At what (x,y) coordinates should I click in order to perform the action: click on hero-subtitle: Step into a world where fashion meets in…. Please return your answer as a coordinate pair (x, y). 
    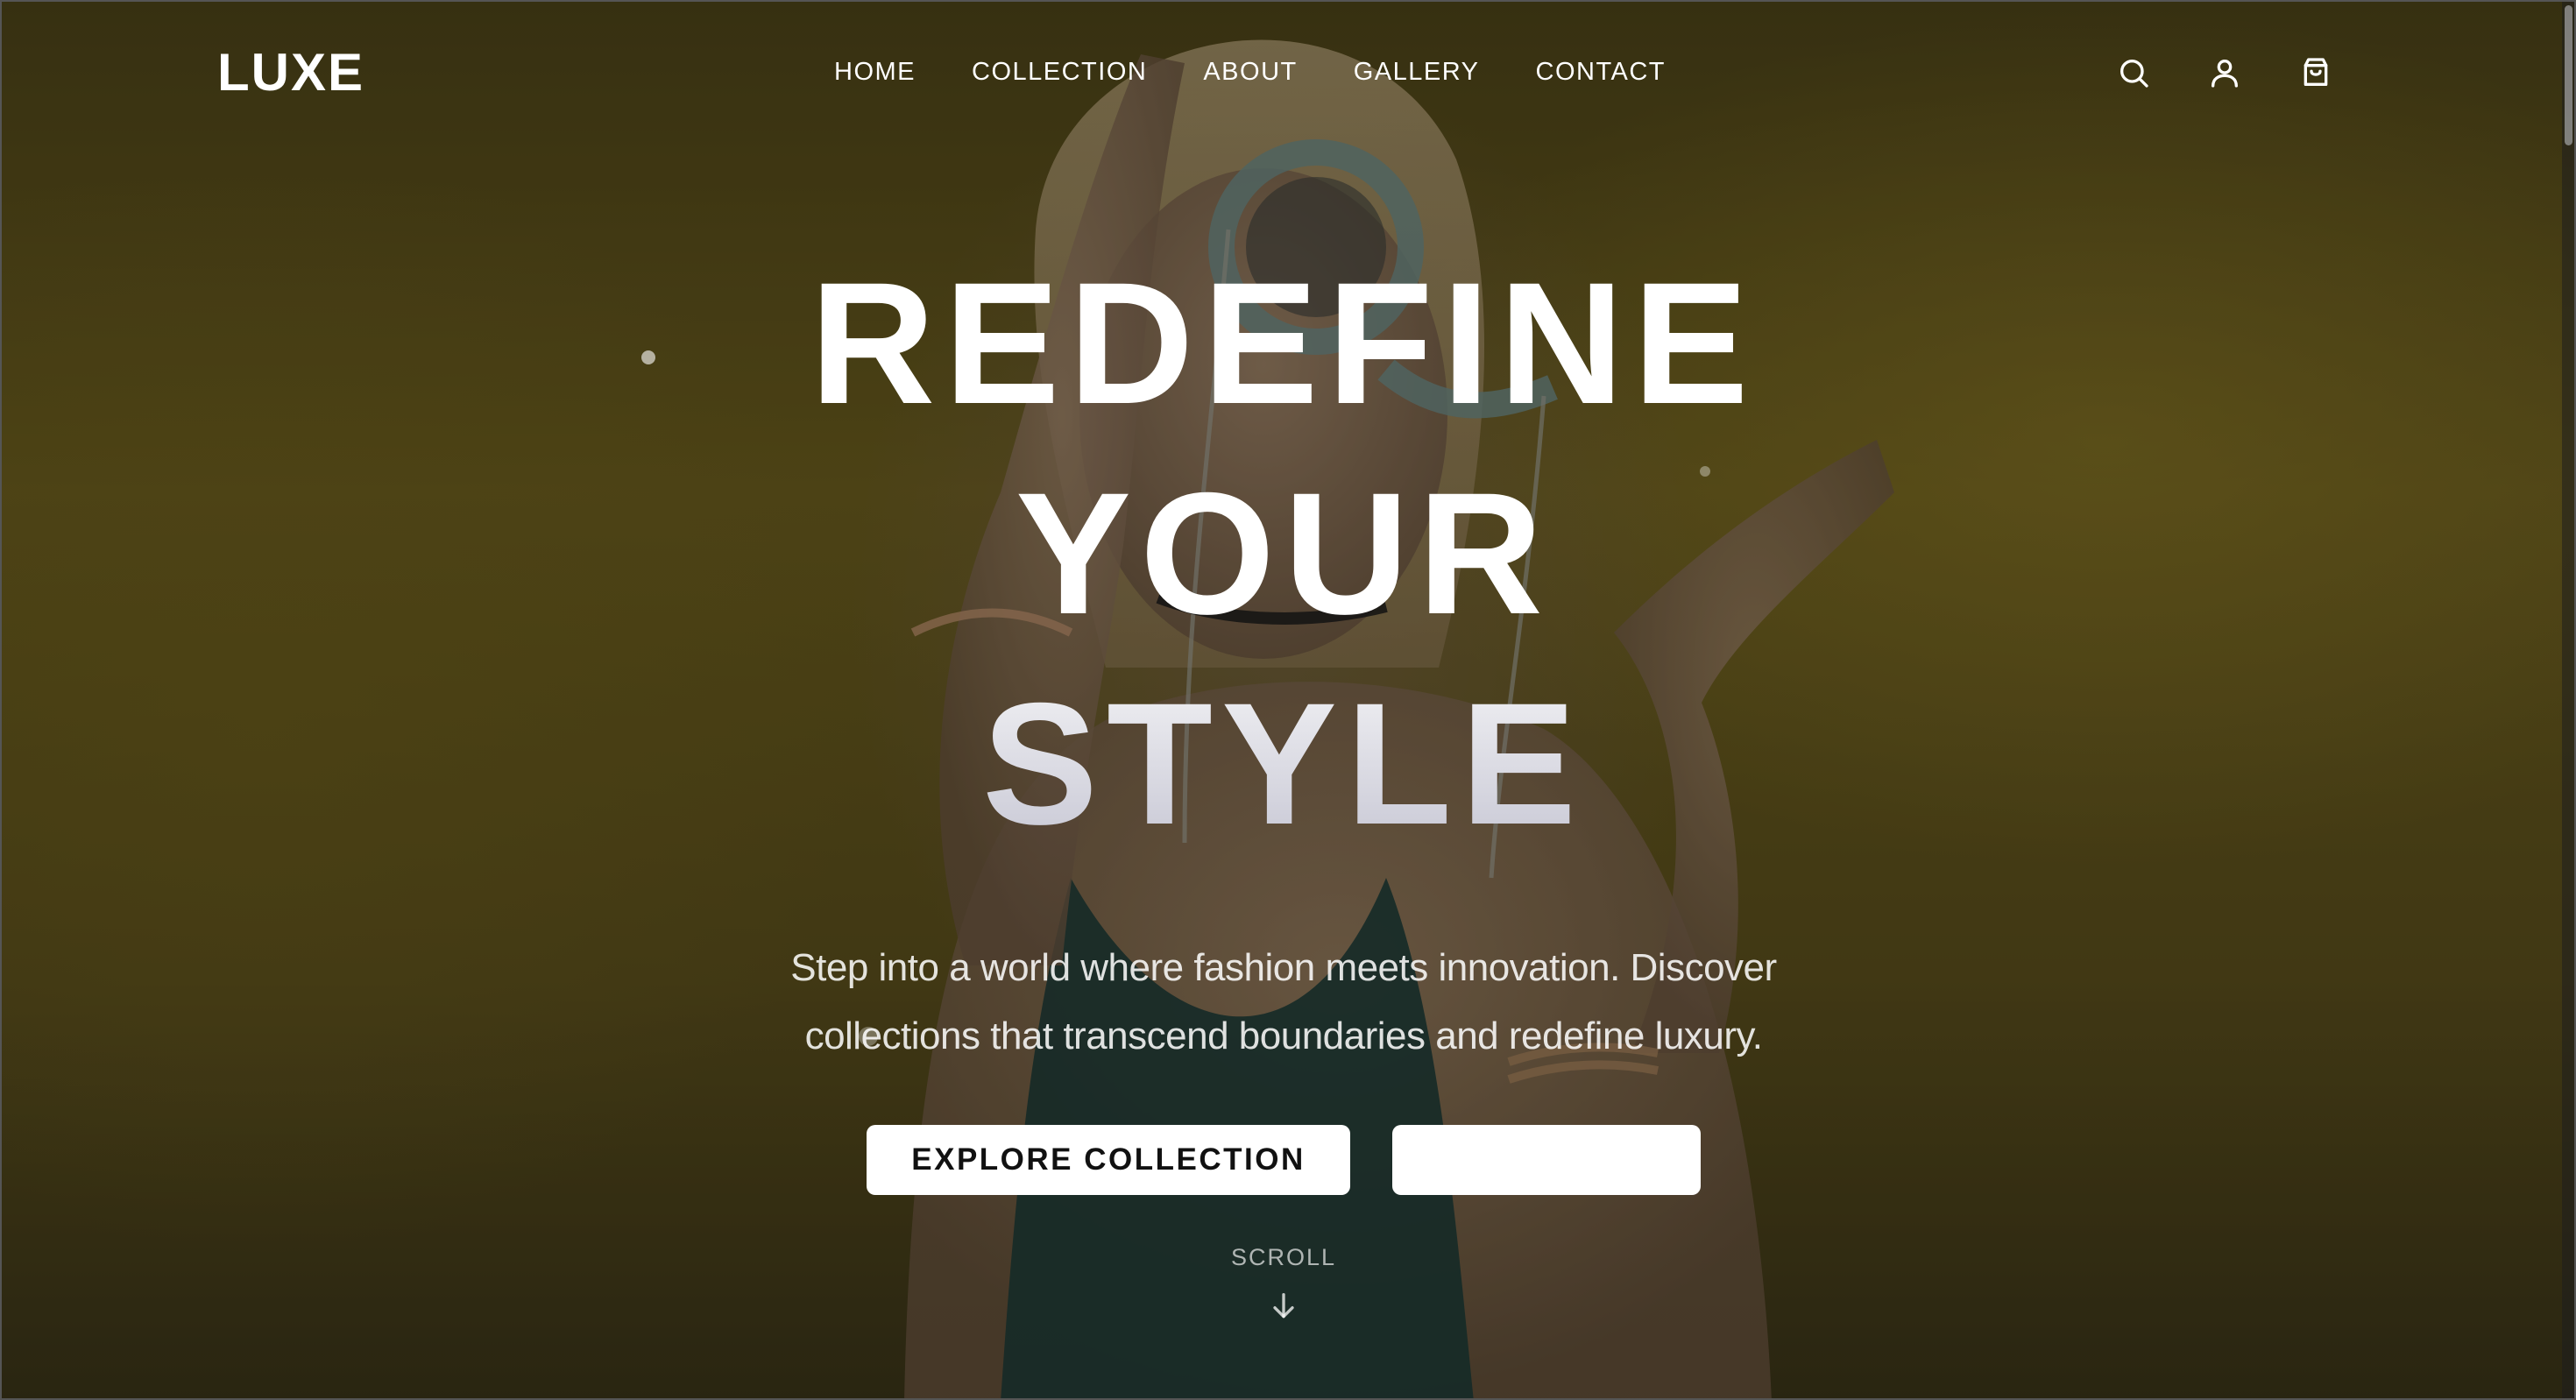
    Looking at the image, I should click on (1283, 1001).